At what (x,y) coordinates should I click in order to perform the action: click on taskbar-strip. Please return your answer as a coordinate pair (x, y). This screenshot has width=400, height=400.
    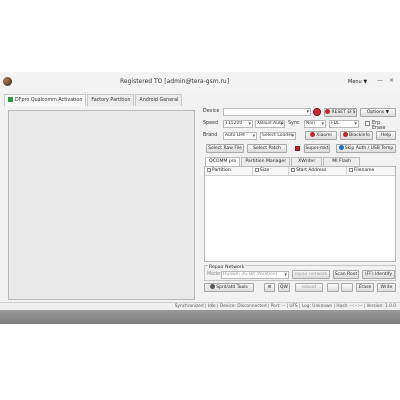
    Looking at the image, I should click on (200, 317).